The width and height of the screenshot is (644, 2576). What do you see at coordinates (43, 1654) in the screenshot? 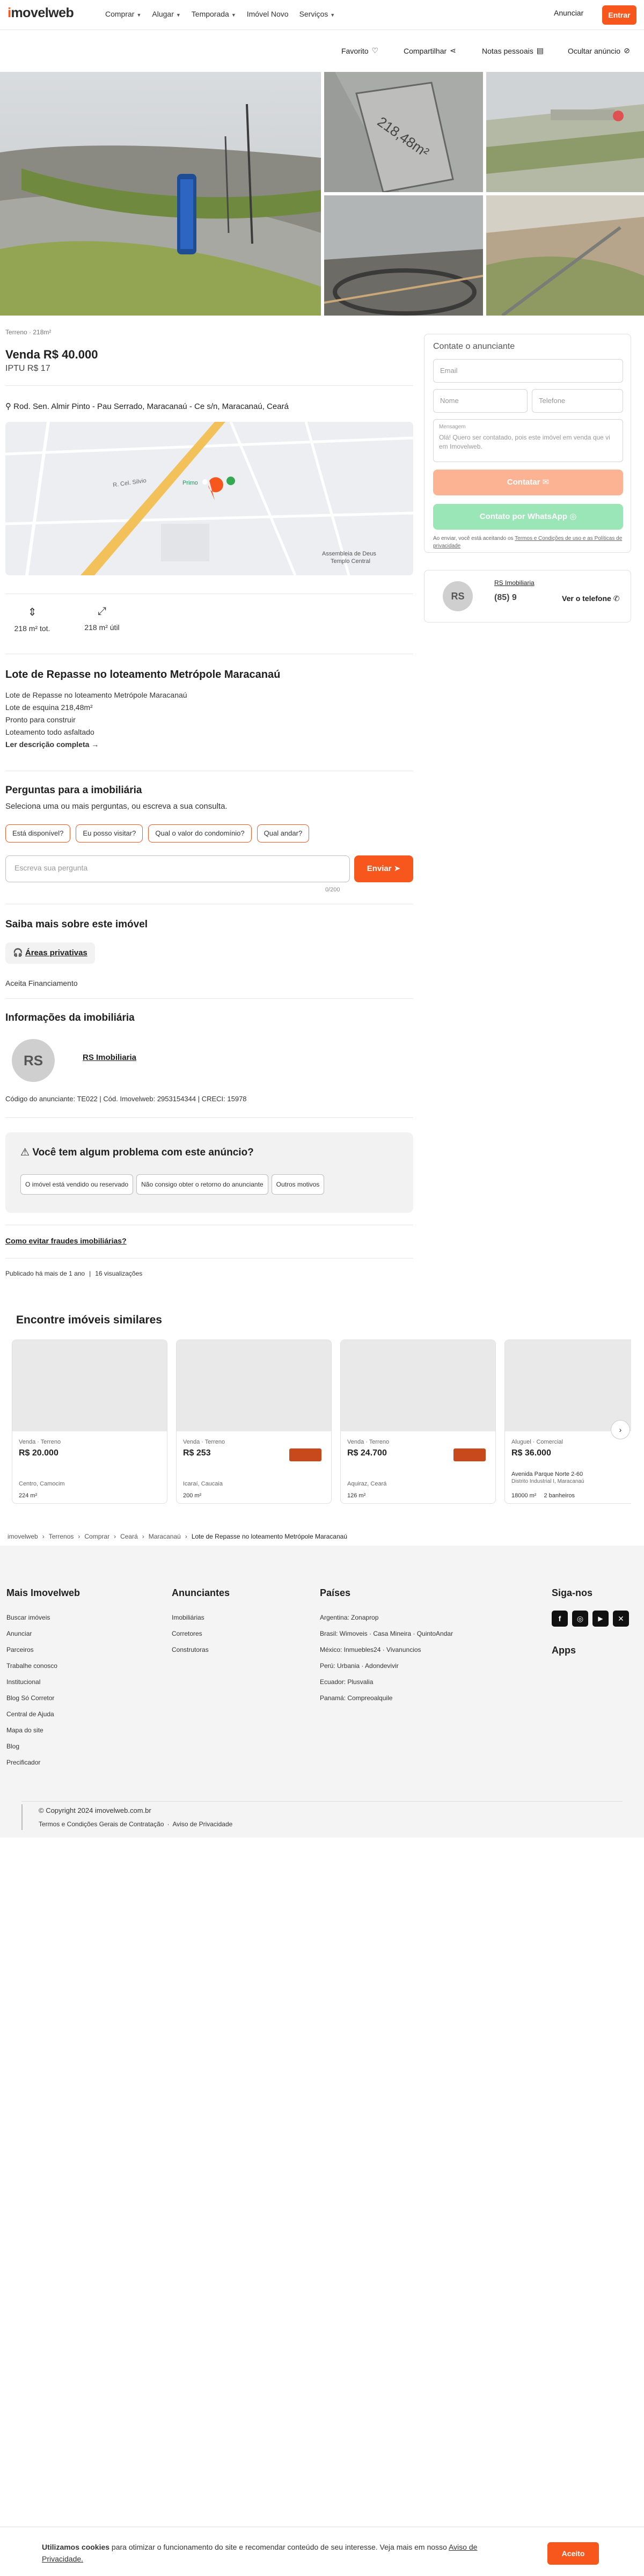
I see `footer-link: Parceiros` at bounding box center [43, 1654].